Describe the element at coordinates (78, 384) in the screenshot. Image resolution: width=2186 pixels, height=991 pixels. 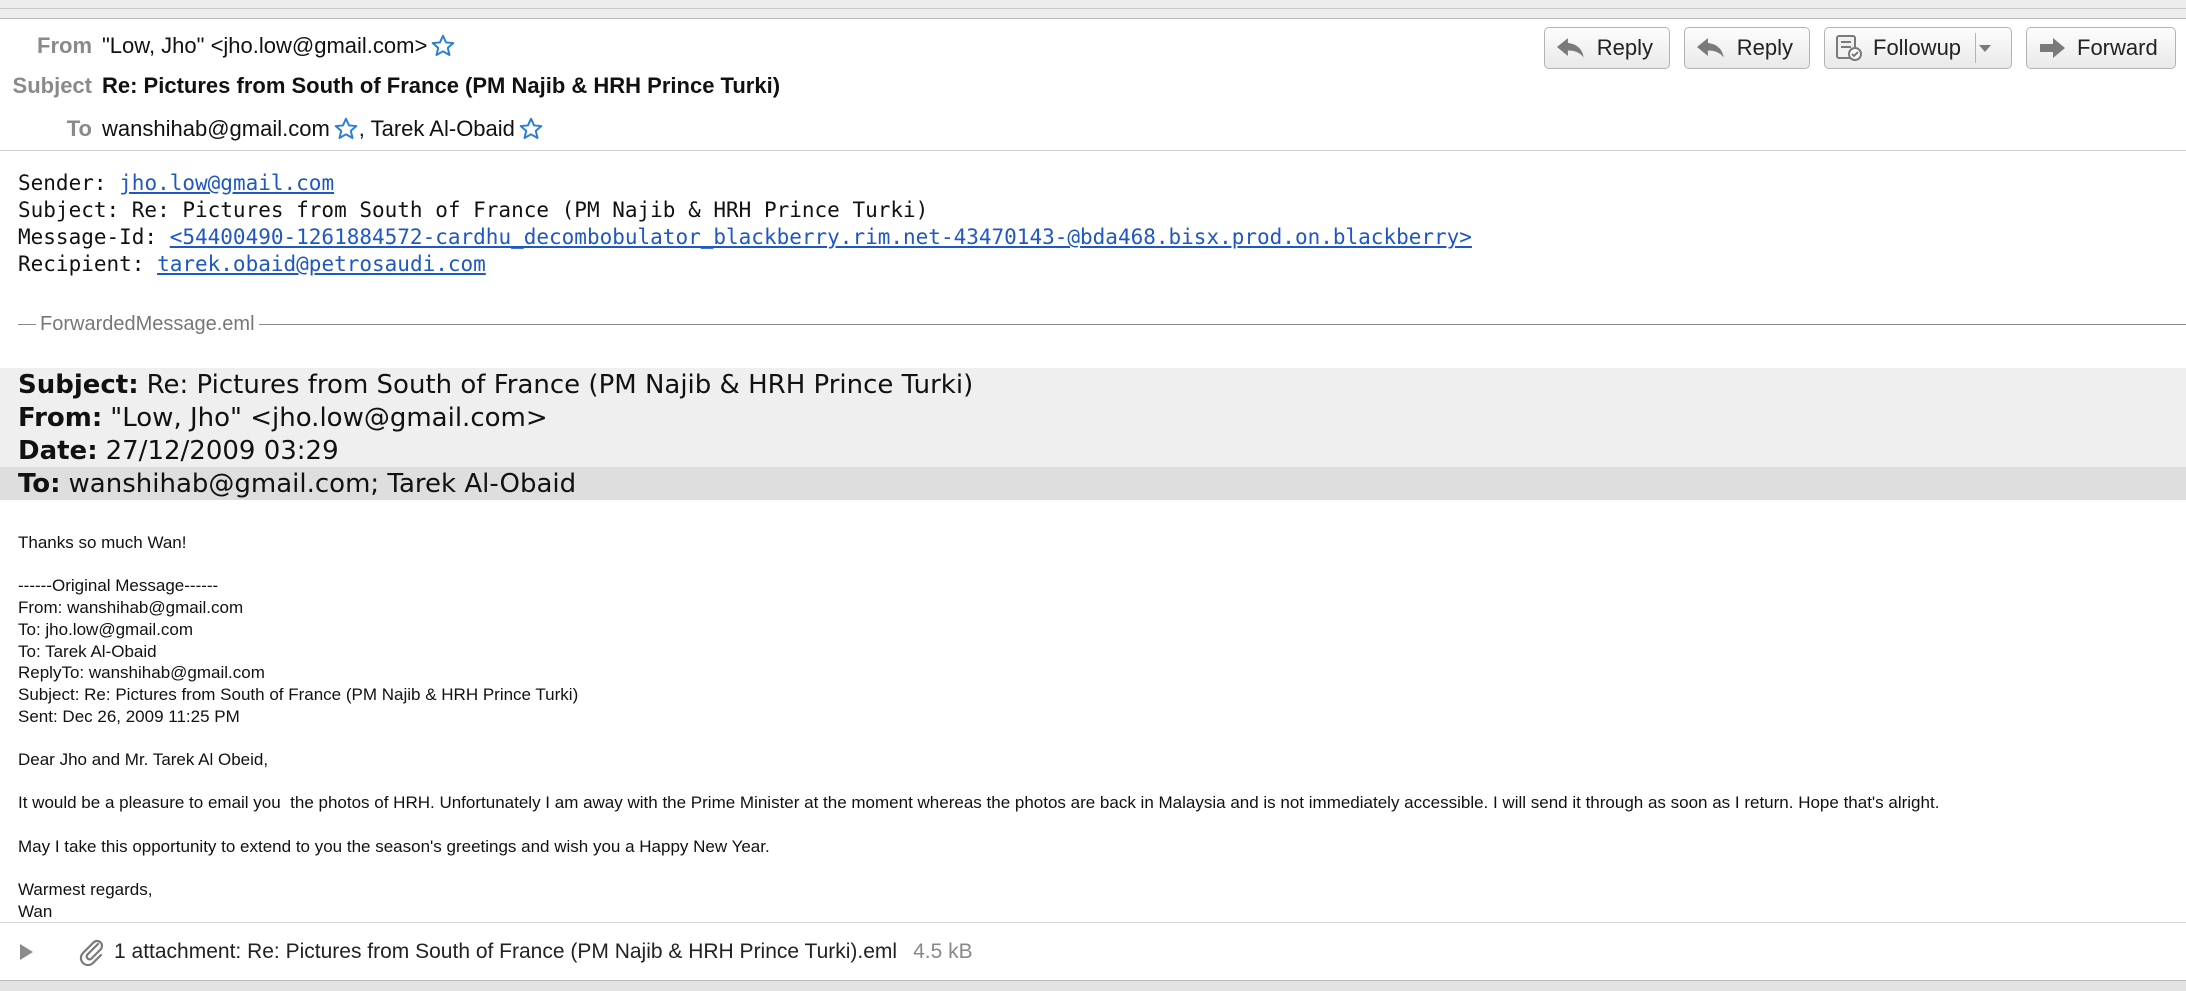
I see `forwarded-subject-key: Subject:` at that location.